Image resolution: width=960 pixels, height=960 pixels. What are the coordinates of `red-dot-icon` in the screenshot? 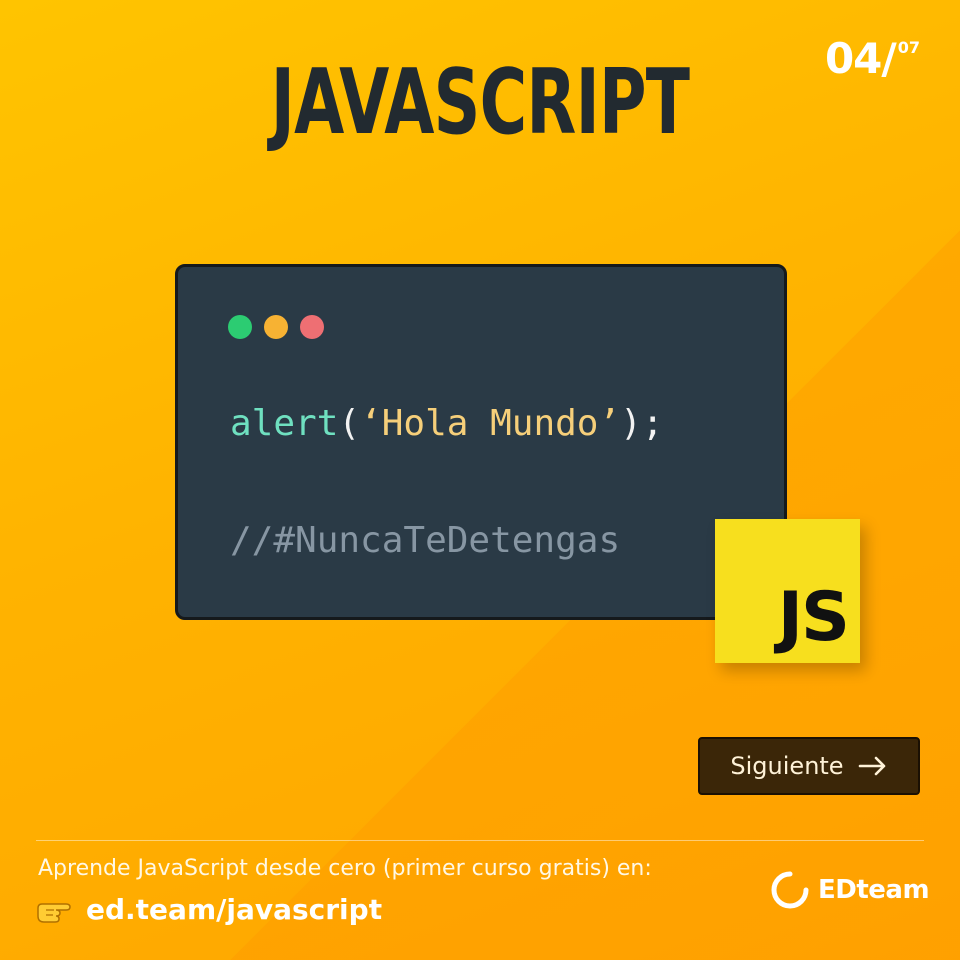 It's located at (312, 327).